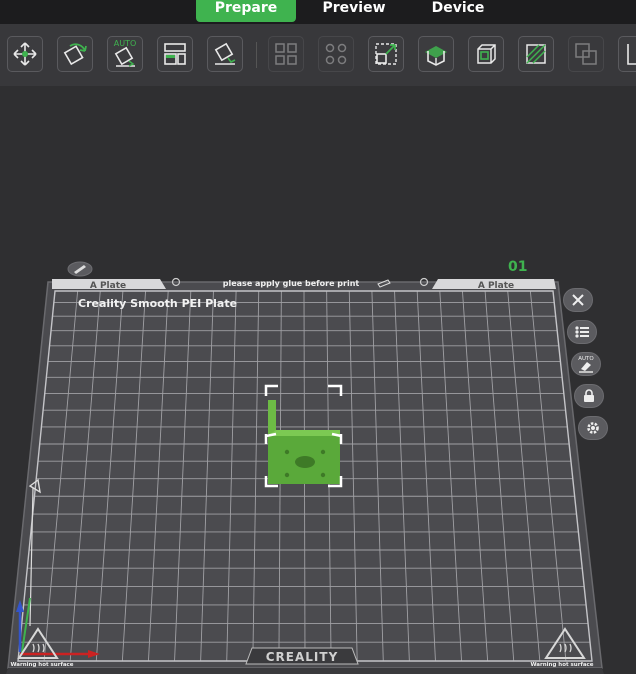 The height and width of the screenshot is (674, 636). I want to click on move-icon, so click(25, 54).